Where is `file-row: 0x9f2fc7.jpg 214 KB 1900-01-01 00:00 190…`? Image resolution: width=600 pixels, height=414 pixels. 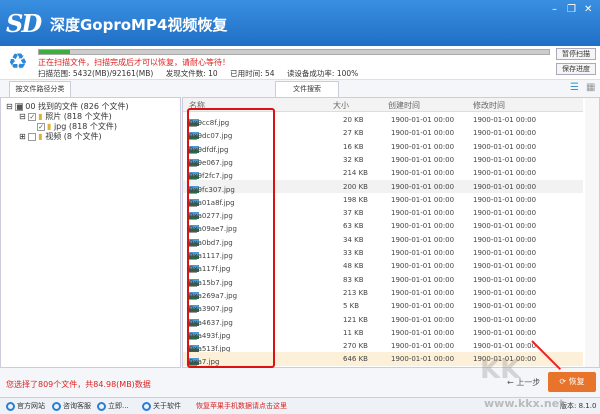 file-row: 0x9f2fc7.jpg 214 KB 1900-01-01 00:00 190… is located at coordinates (383, 173).